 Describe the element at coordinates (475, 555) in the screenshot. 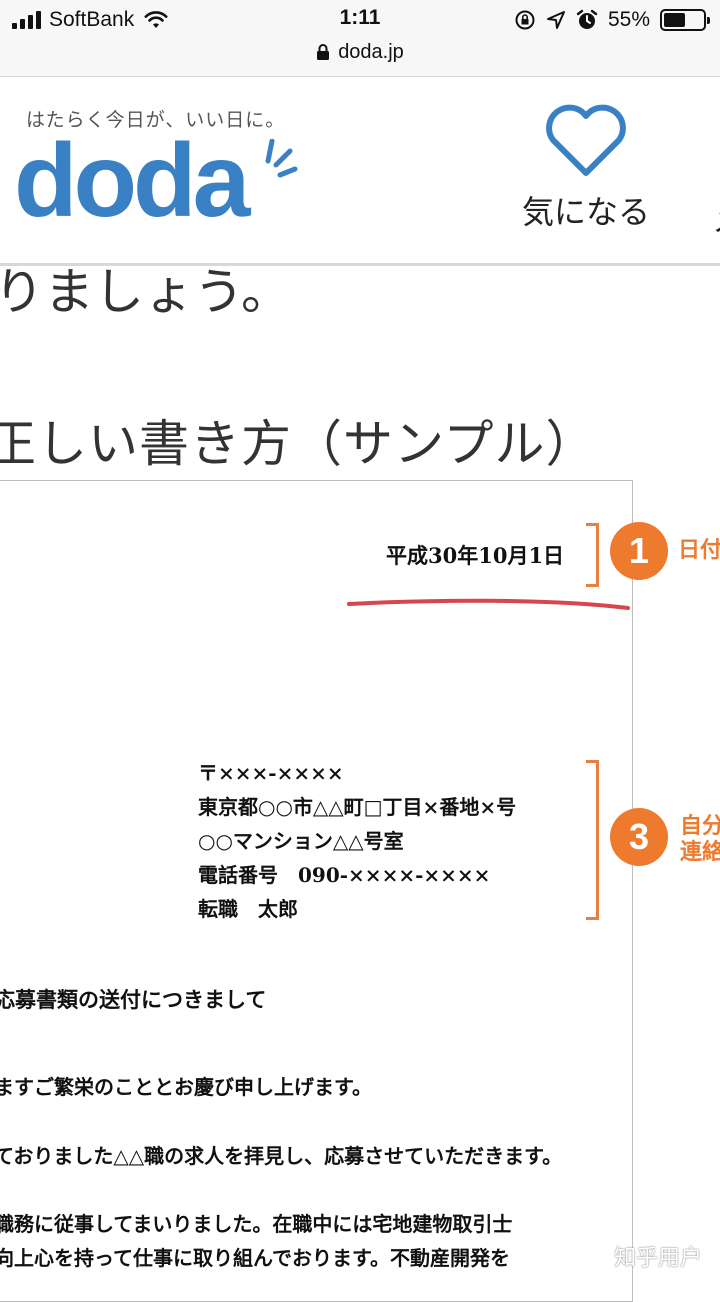

I see `letter-date: 平成30年10月1日` at that location.